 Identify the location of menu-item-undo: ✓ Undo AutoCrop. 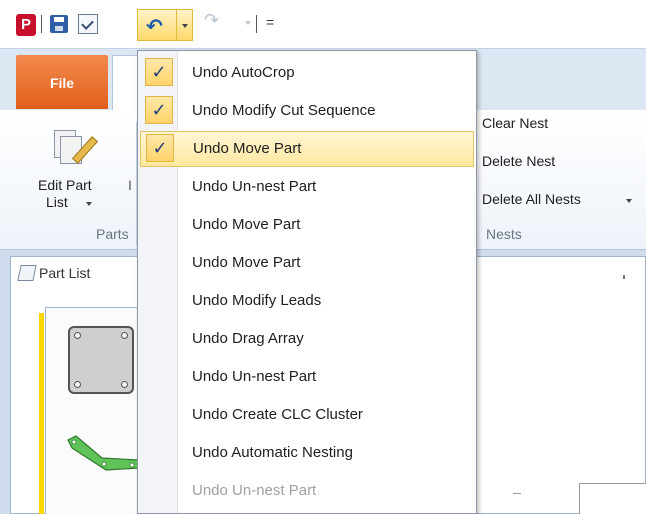
(307, 73).